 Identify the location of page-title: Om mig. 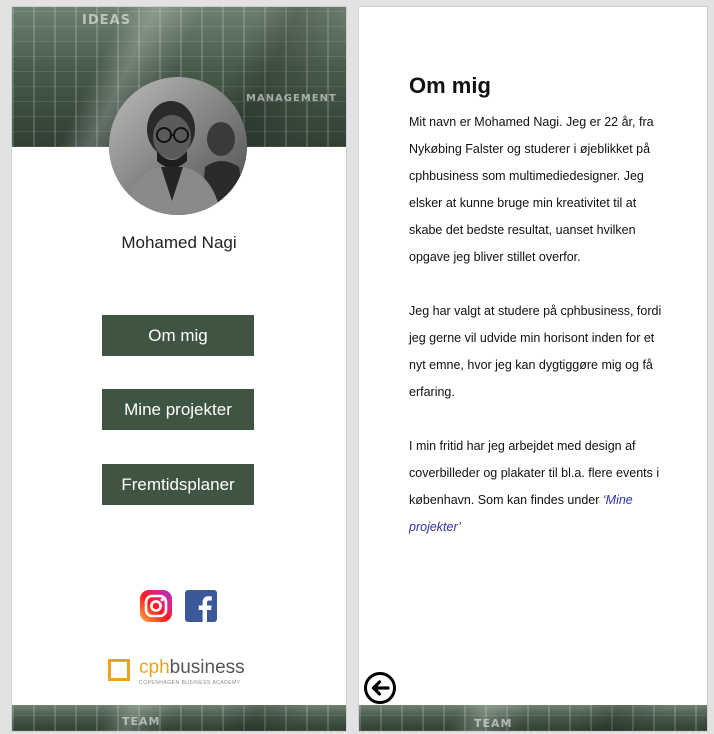
(450, 85).